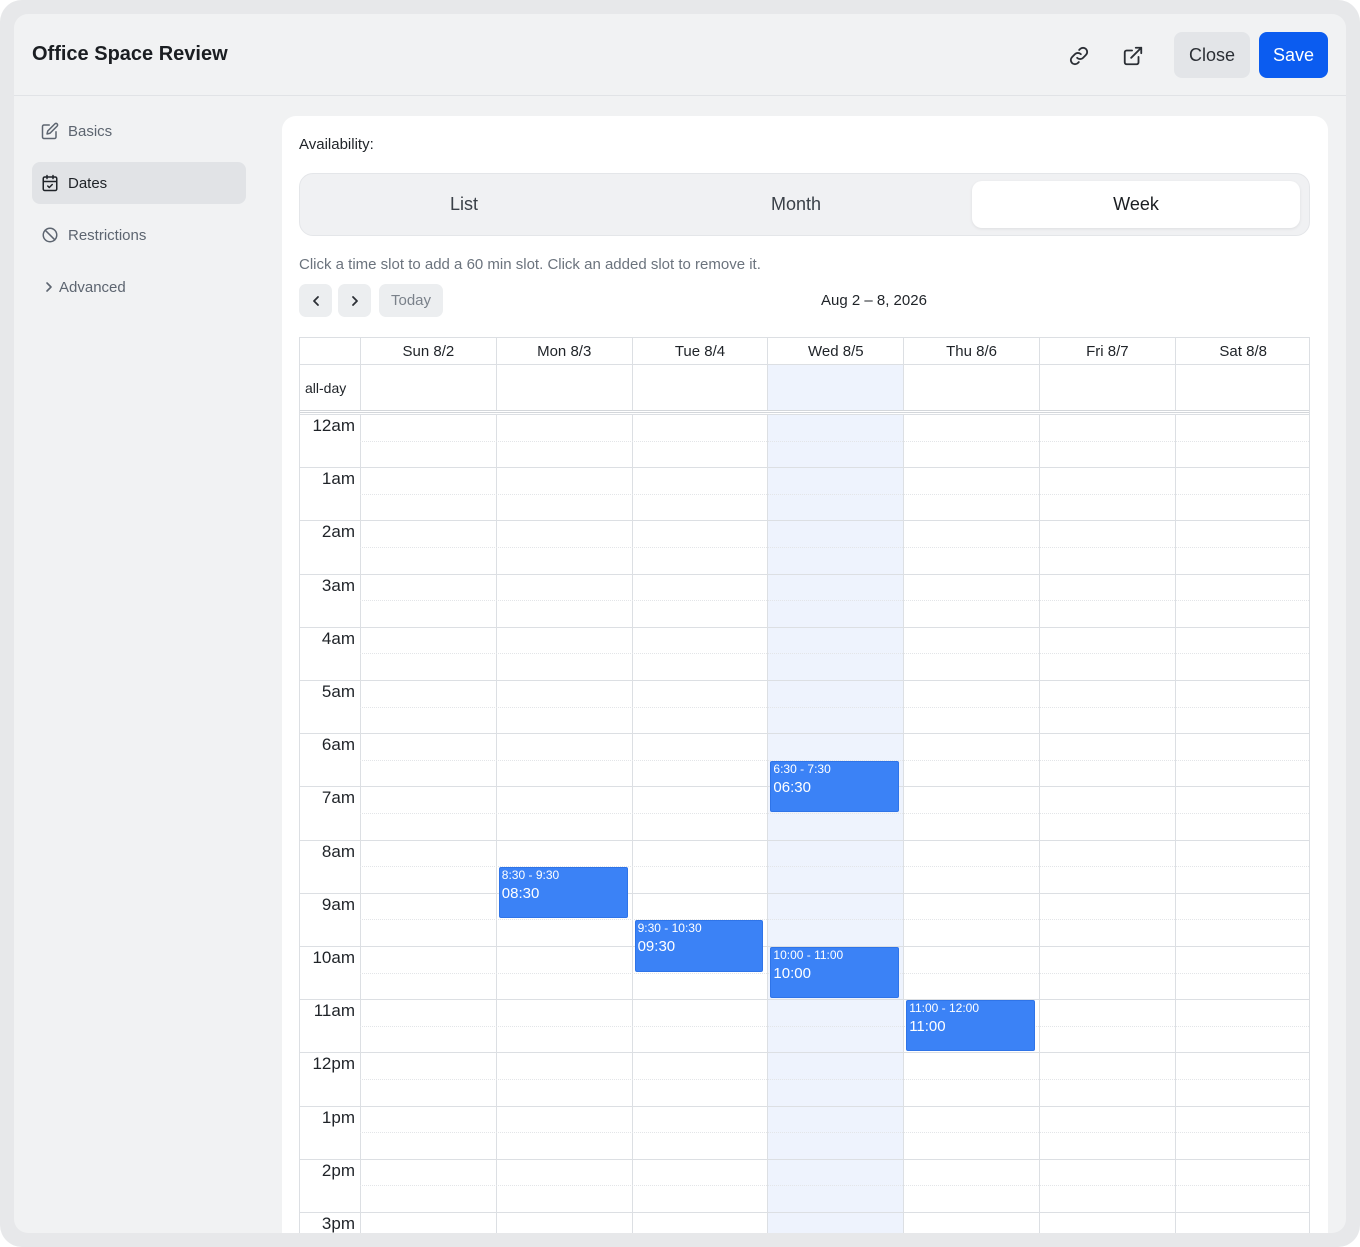  I want to click on hour-label: 12pm, so click(333, 1064).